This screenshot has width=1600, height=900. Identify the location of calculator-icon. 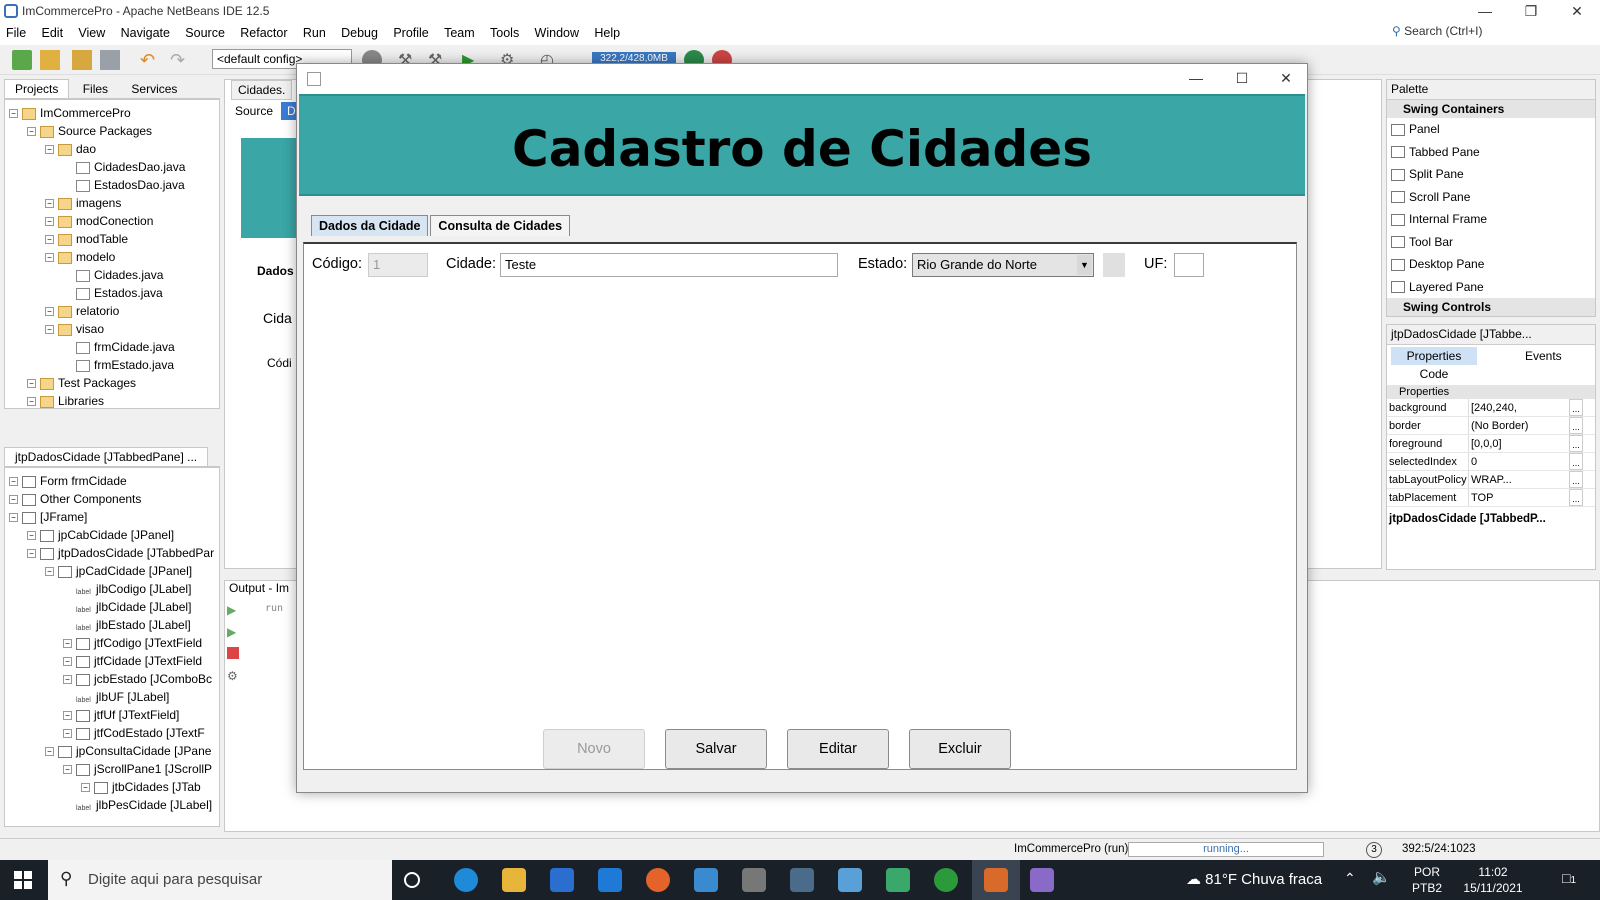
(754, 880).